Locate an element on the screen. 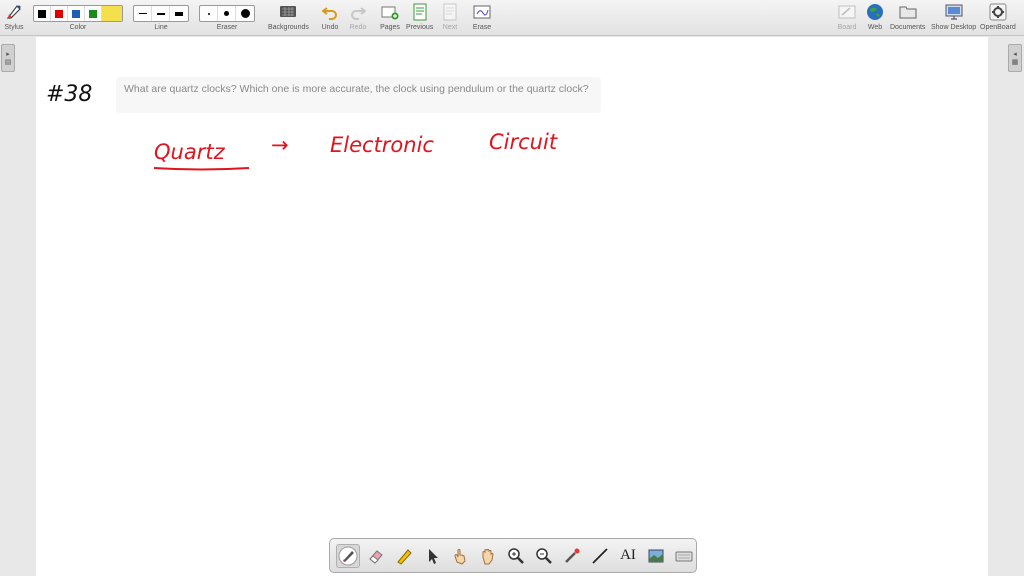 The image size is (1024, 576). capture-tool-button is located at coordinates (656, 556).